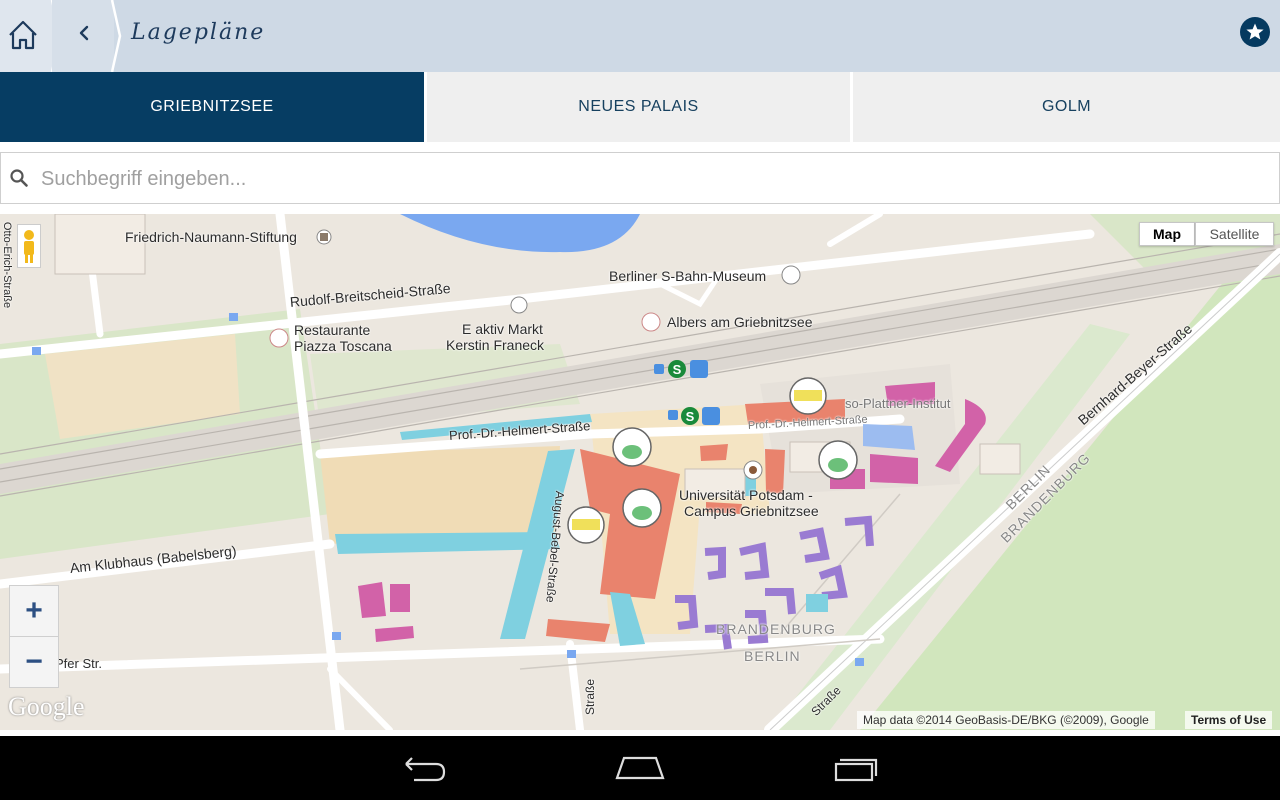 The width and height of the screenshot is (1280, 800). Describe the element at coordinates (34, 611) in the screenshot. I see `zoom-in-button: +` at that location.